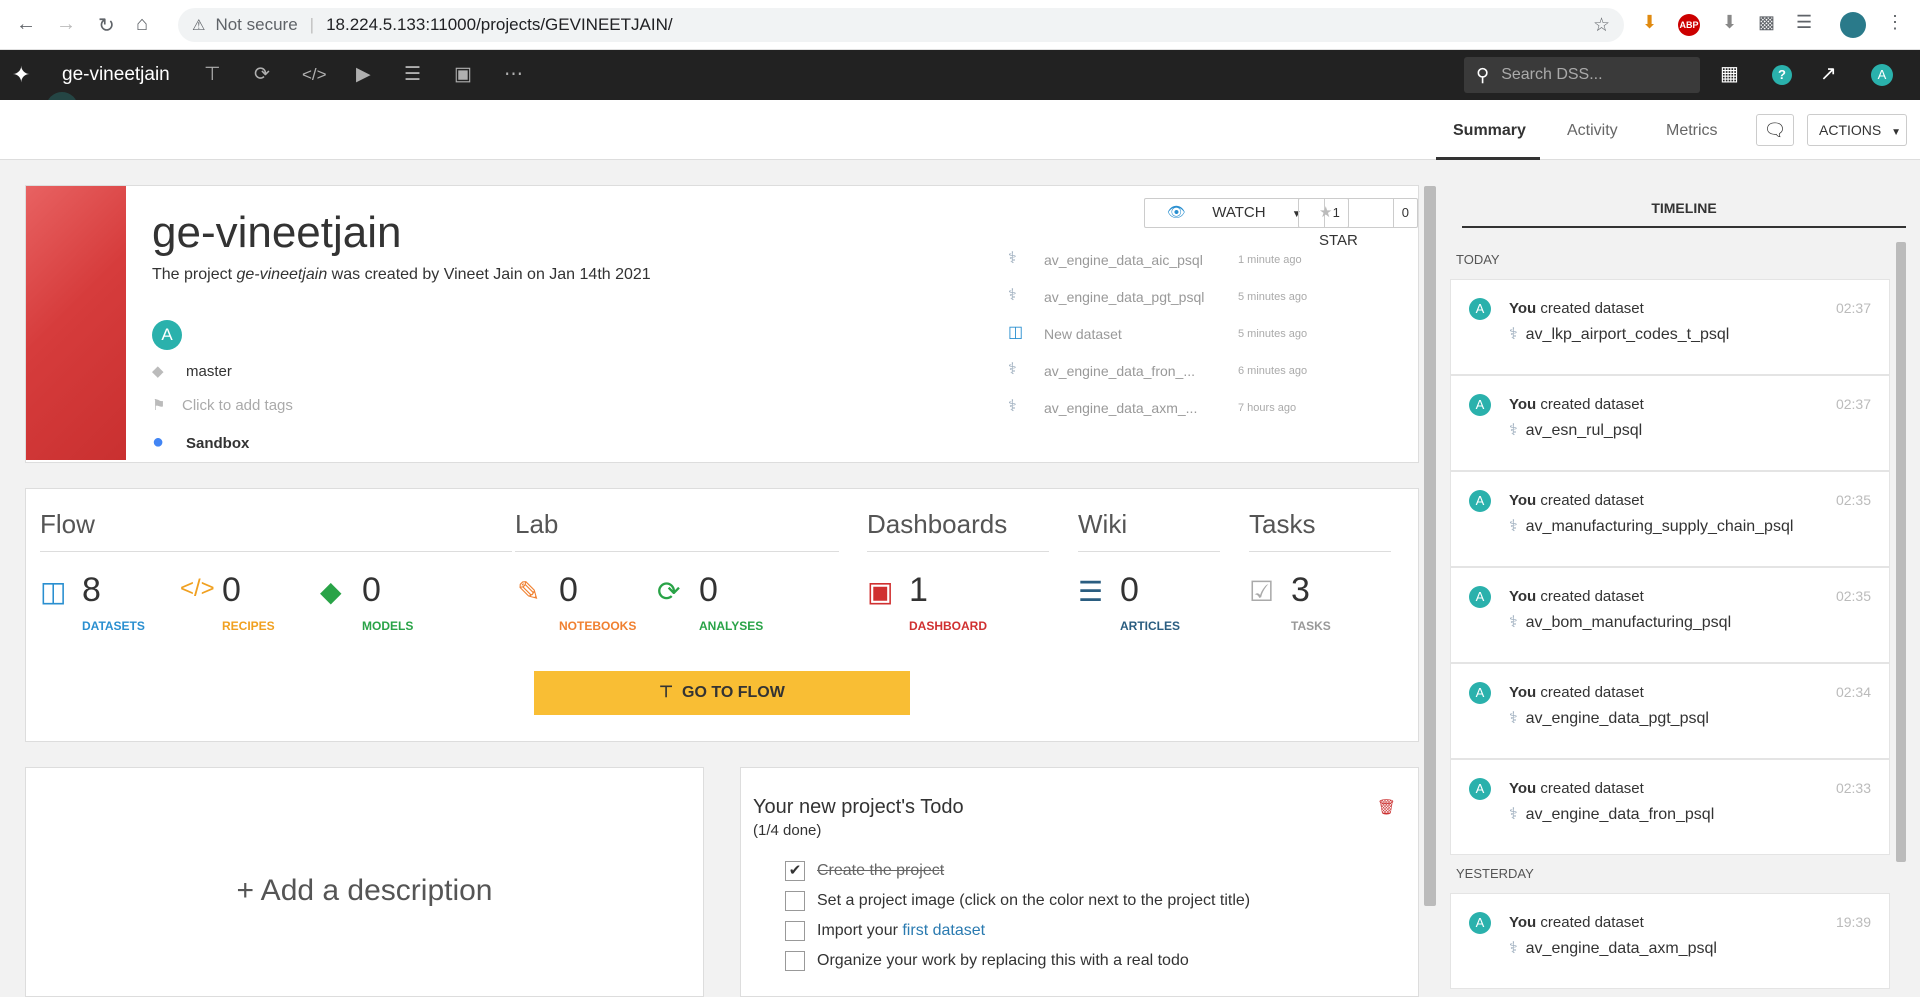 Image resolution: width=1920 pixels, height=997 pixels. What do you see at coordinates (256, 24) in the screenshot?
I see `security-label: Not secure` at bounding box center [256, 24].